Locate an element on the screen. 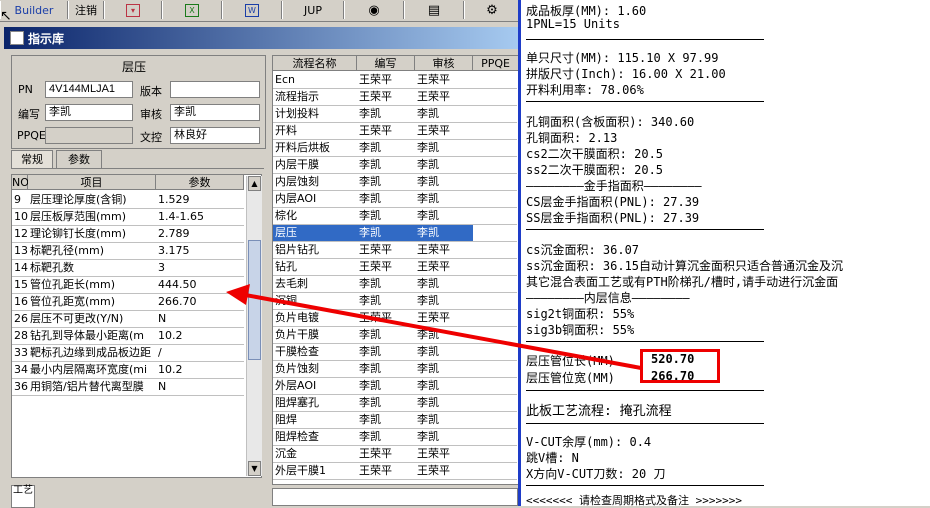  table-row: 干膜检查 李凯 李凯 is located at coordinates (395, 352).